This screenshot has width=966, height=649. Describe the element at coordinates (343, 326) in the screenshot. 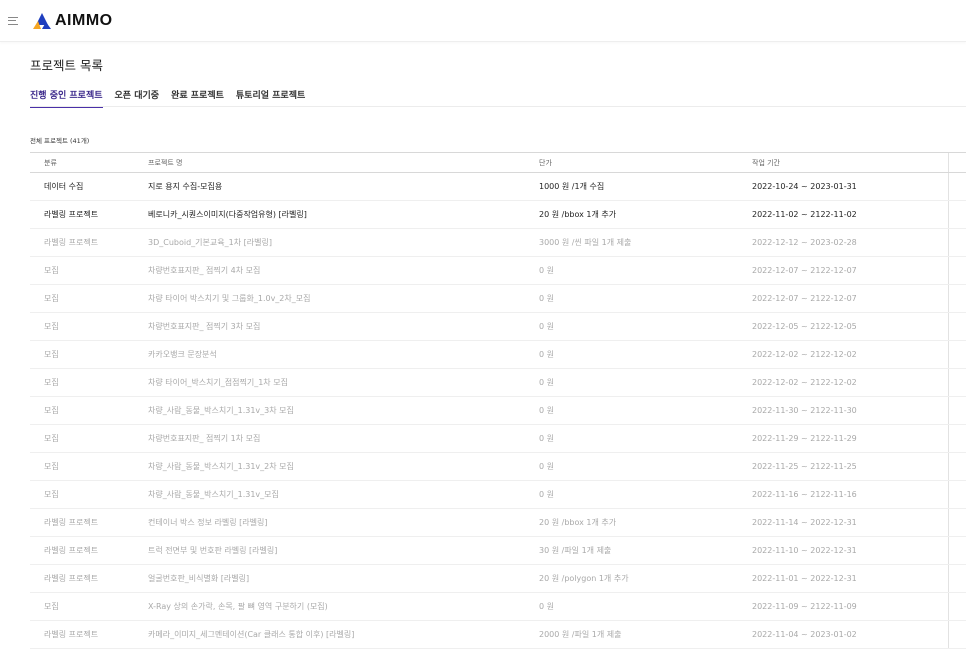

I see `cell-name: 차량번호표지판_ 점찍기 3차 모집` at that location.